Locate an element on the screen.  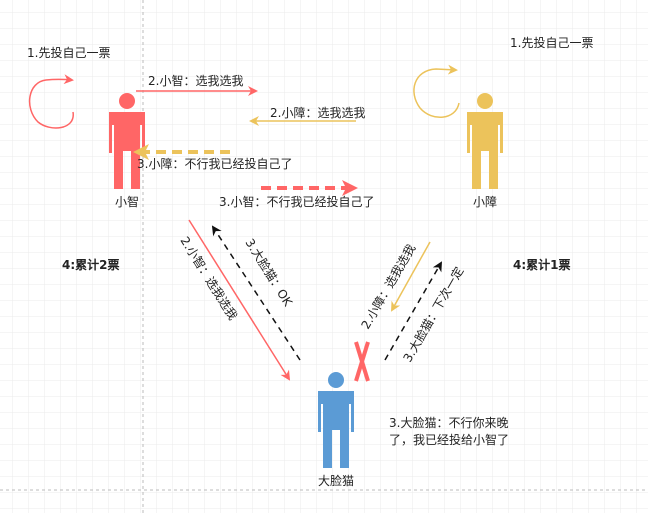
total-votes-left: 4:累计2票 is located at coordinates (91, 264).